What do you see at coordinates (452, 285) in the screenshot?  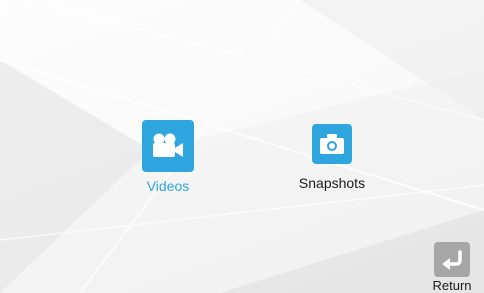 I see `return-label: Return` at bounding box center [452, 285].